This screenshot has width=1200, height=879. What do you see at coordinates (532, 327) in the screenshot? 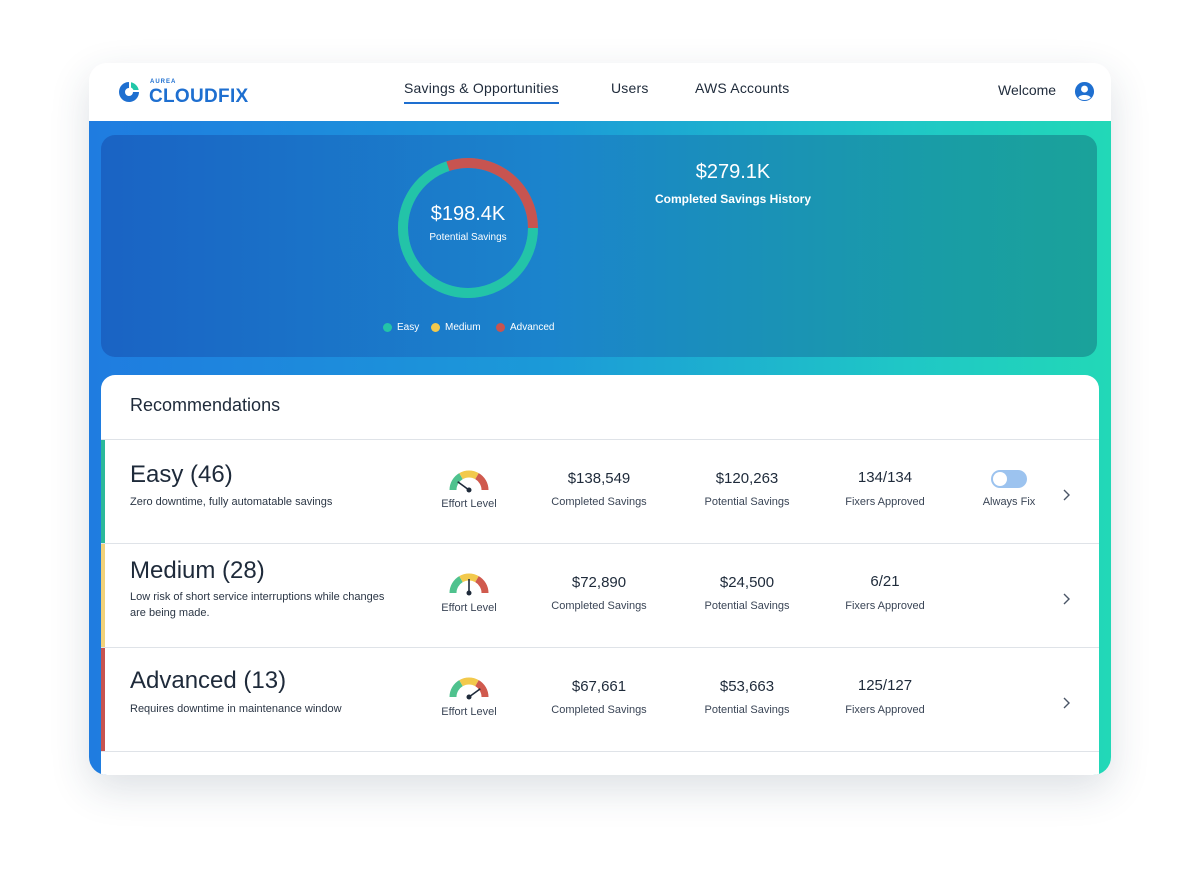
I see `legend-label: Advanced` at bounding box center [532, 327].